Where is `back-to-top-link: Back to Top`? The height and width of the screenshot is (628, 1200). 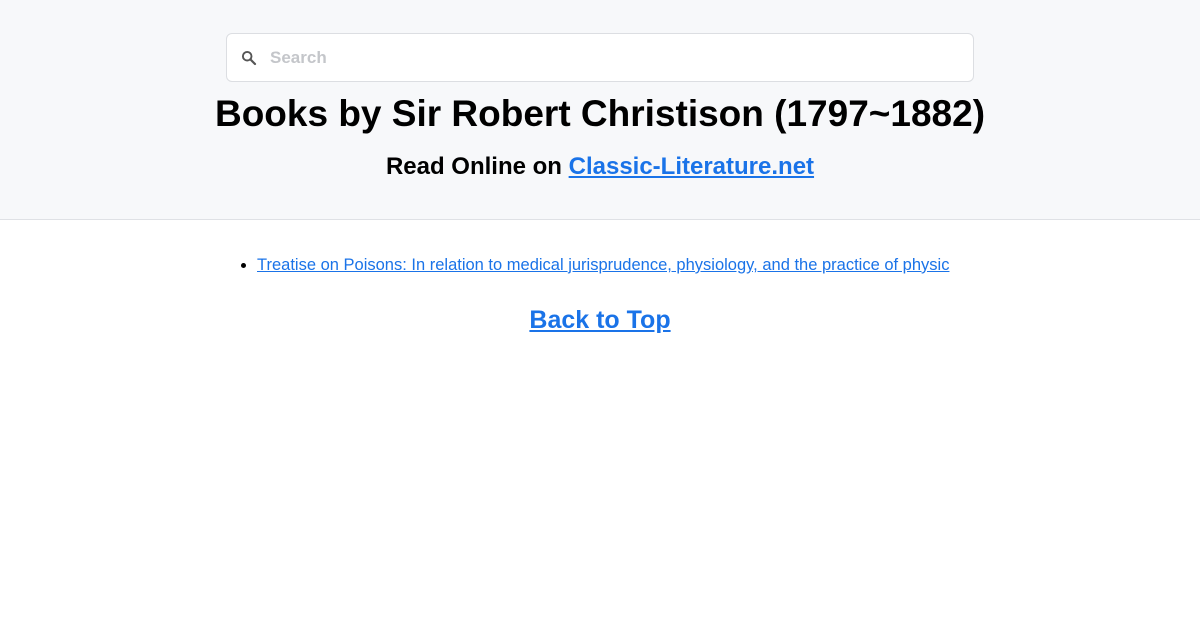 back-to-top-link: Back to Top is located at coordinates (599, 320).